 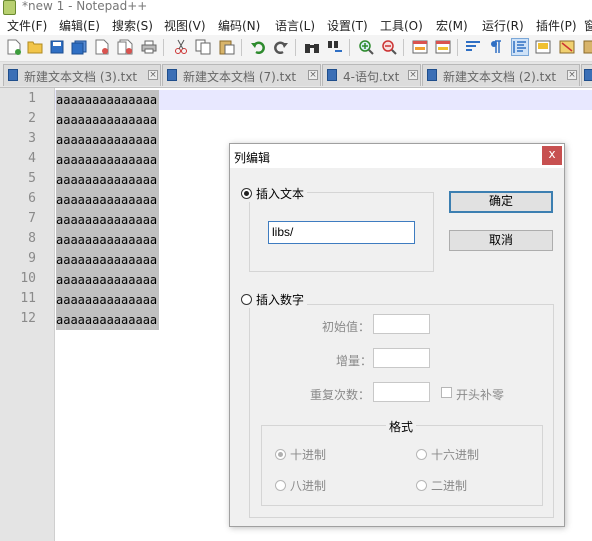 What do you see at coordinates (341, 232) in the screenshot?
I see `insert-text-input: libs/` at bounding box center [341, 232].